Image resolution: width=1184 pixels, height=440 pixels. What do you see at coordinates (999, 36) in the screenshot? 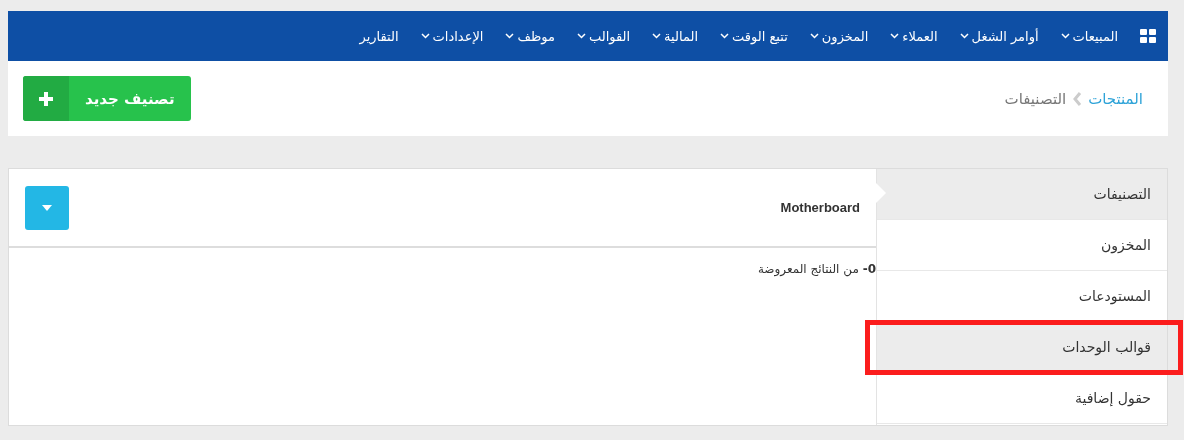
I see `nav-menu-item: أوامر الشغل` at bounding box center [999, 36].